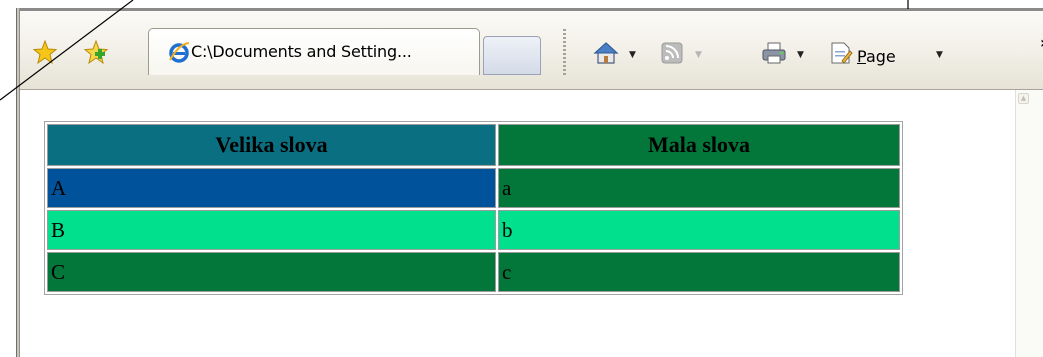 This screenshot has width=1043, height=357. What do you see at coordinates (512, 55) in the screenshot?
I see `new-tab-button` at bounding box center [512, 55].